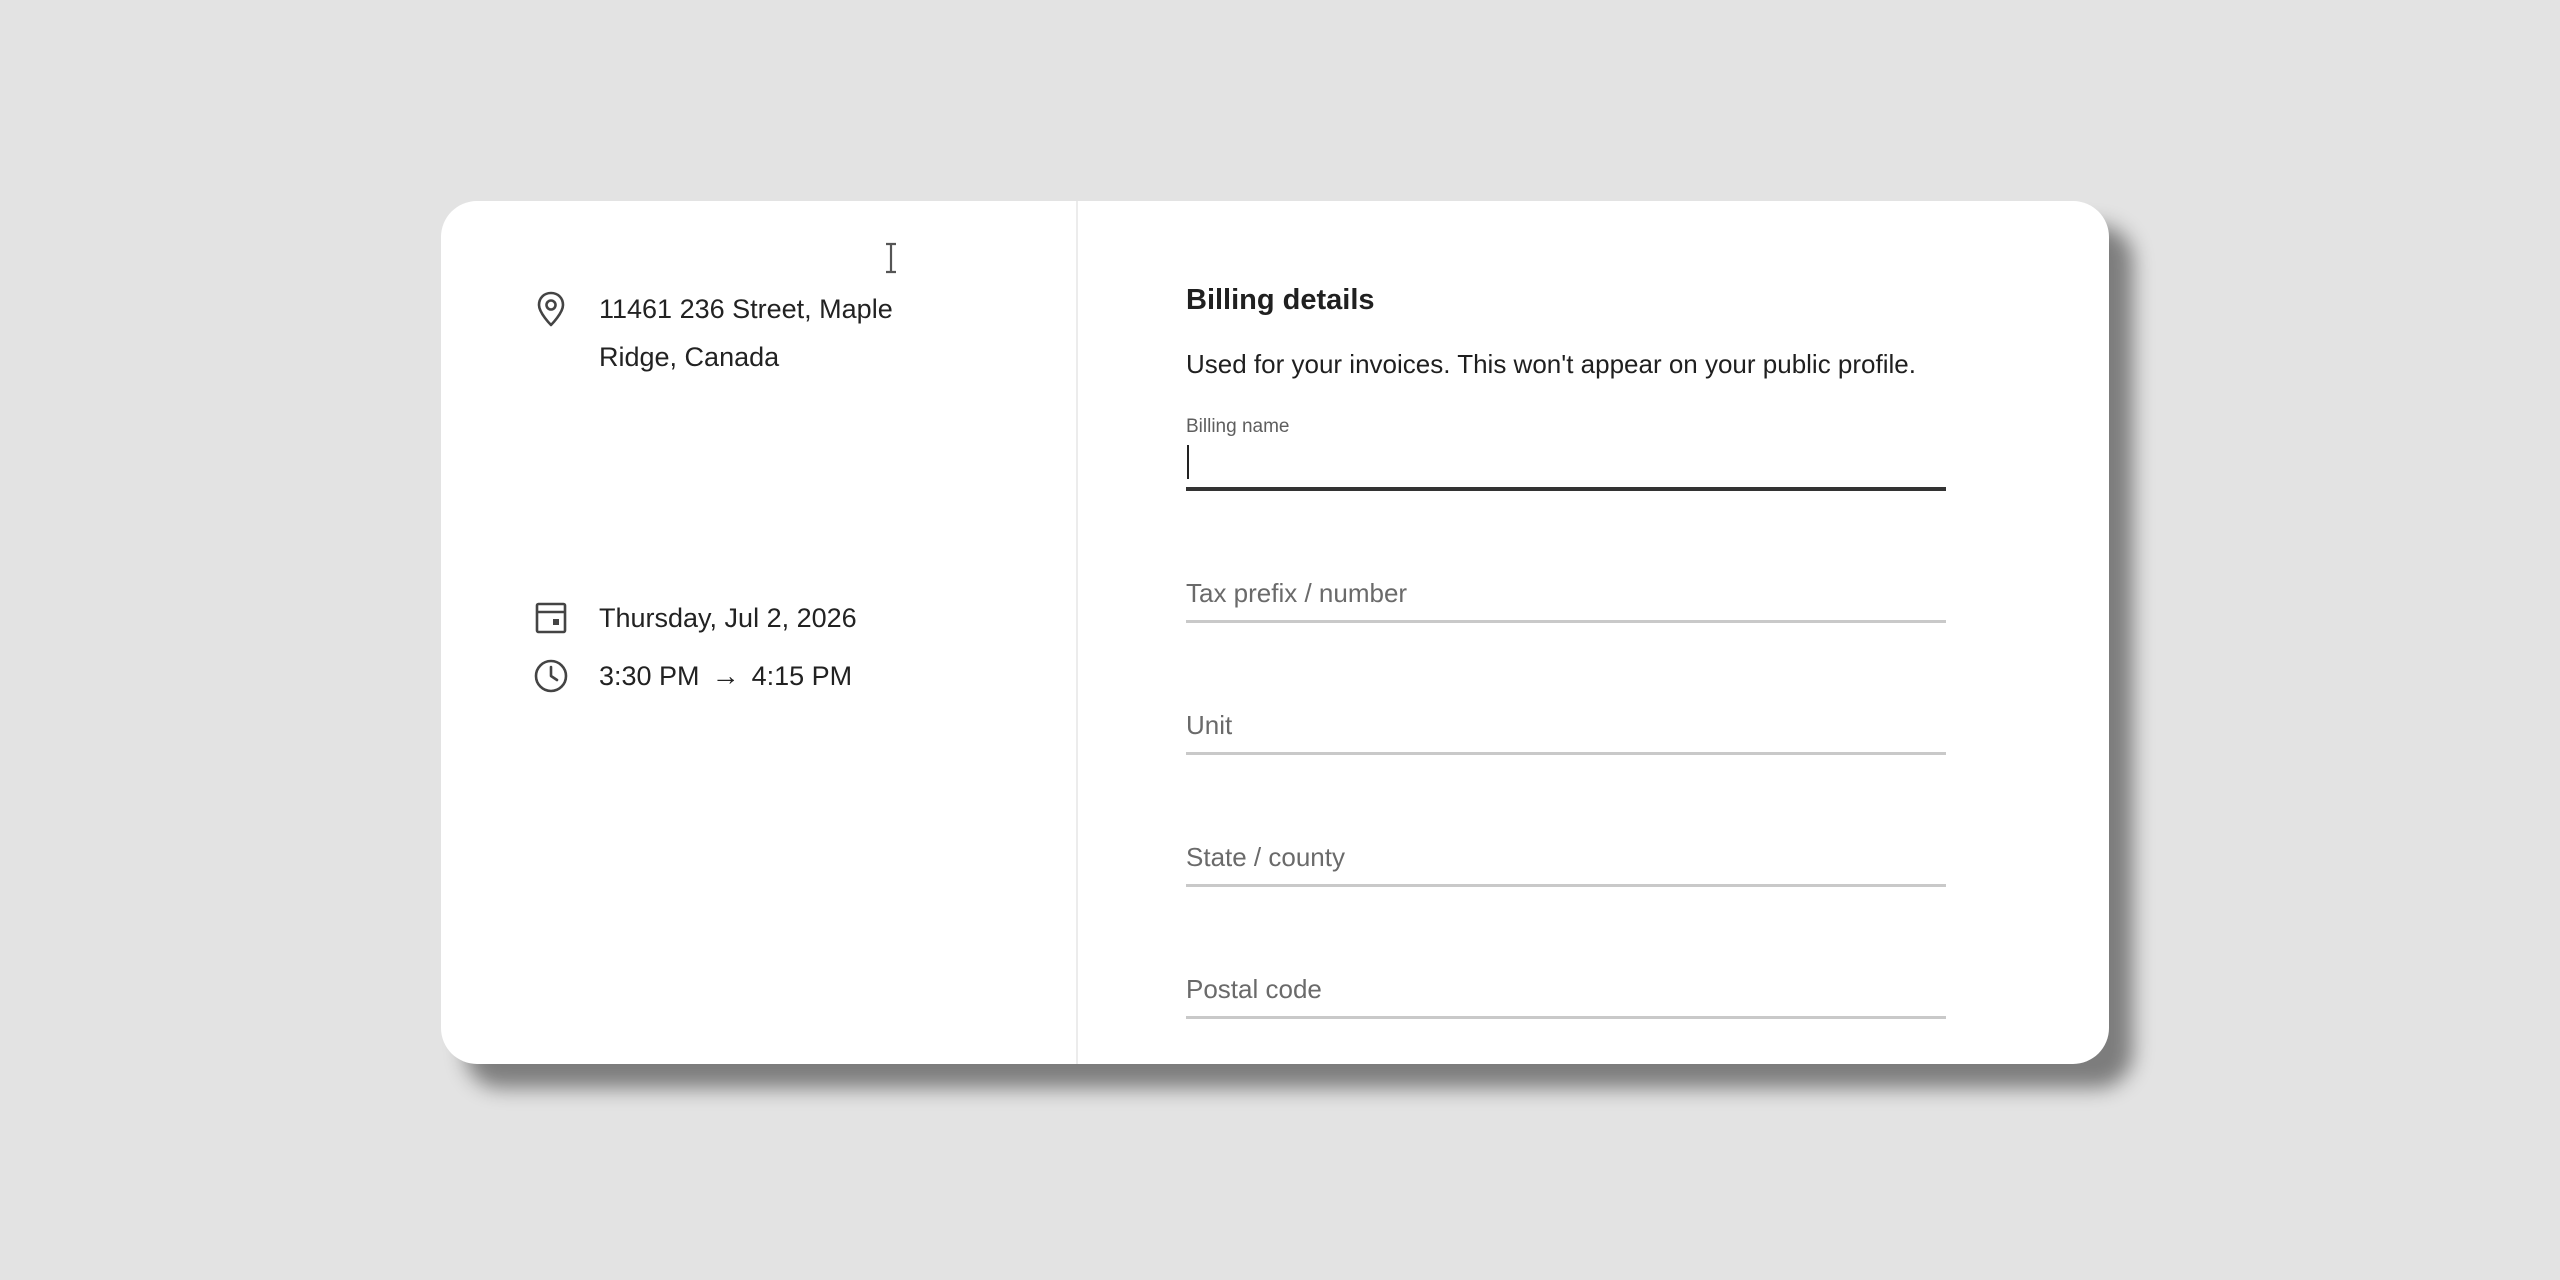 The width and height of the screenshot is (2560, 1280). Describe the element at coordinates (746, 333) in the screenshot. I see `event-address: 11461 236 Street, Maple Ridge, Canada` at that location.